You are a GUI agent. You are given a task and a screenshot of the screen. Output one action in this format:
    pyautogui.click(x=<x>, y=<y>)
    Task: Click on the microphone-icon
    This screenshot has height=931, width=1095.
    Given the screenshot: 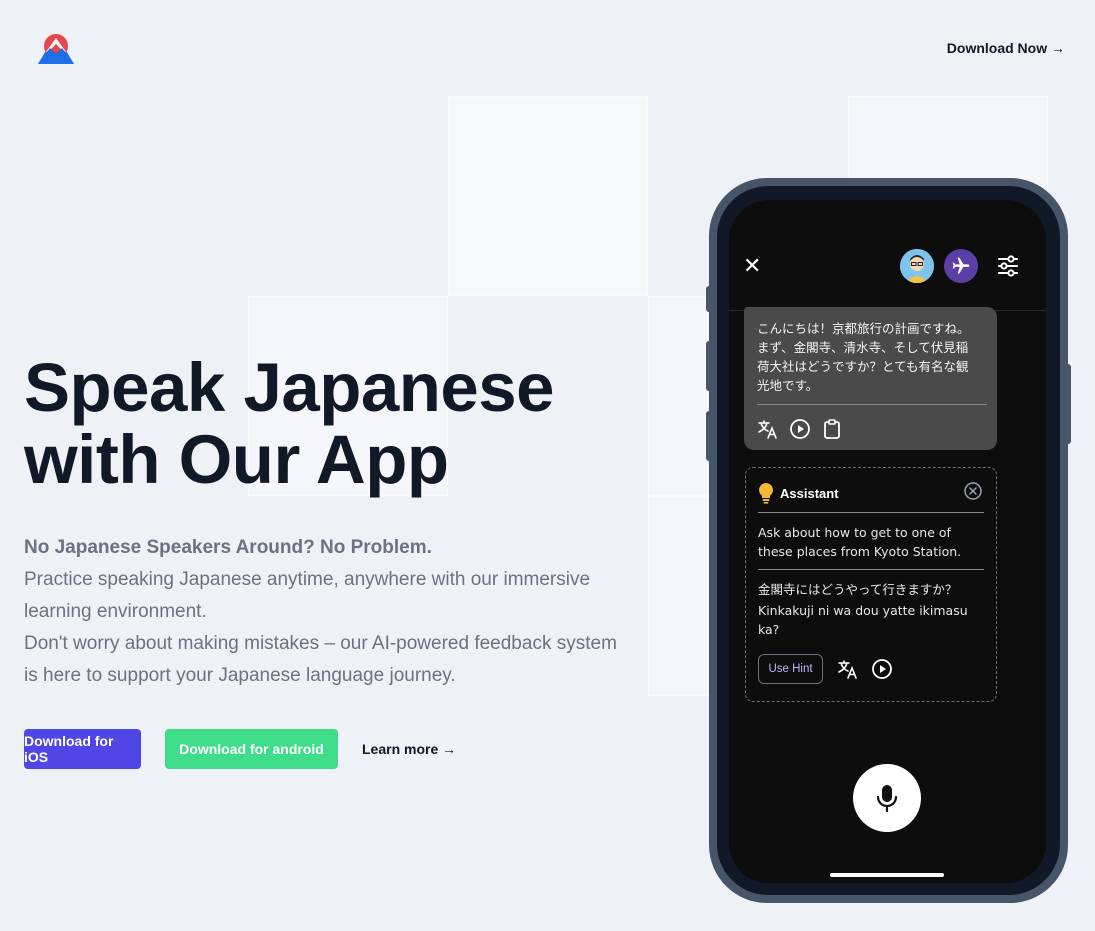 What is the action you would take?
    pyautogui.click(x=887, y=799)
    